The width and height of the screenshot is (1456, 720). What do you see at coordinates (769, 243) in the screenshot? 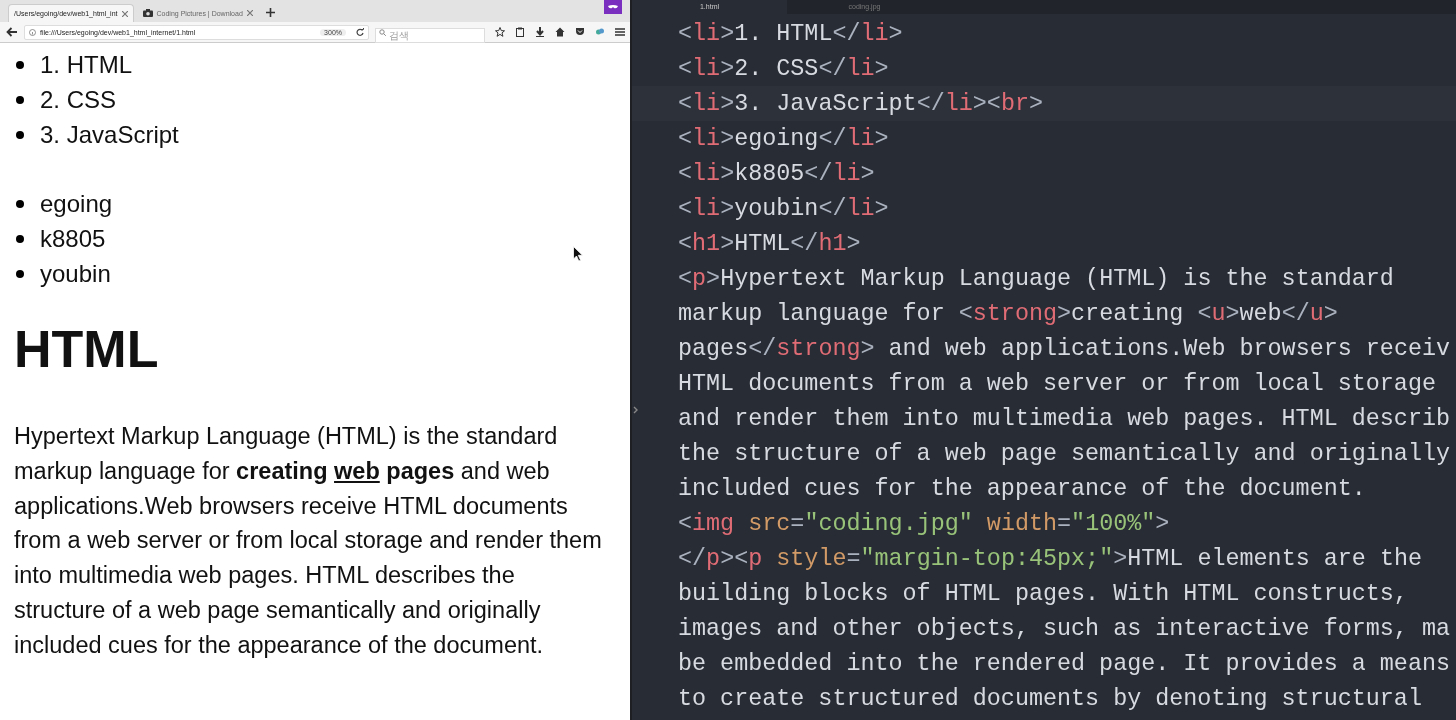
I see `code-line: <h1>HTML</h1>` at bounding box center [769, 243].